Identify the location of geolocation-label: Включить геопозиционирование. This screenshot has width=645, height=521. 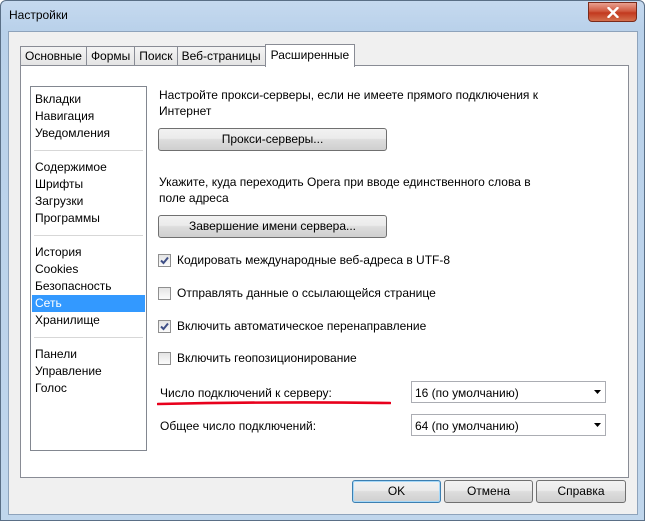
(267, 358).